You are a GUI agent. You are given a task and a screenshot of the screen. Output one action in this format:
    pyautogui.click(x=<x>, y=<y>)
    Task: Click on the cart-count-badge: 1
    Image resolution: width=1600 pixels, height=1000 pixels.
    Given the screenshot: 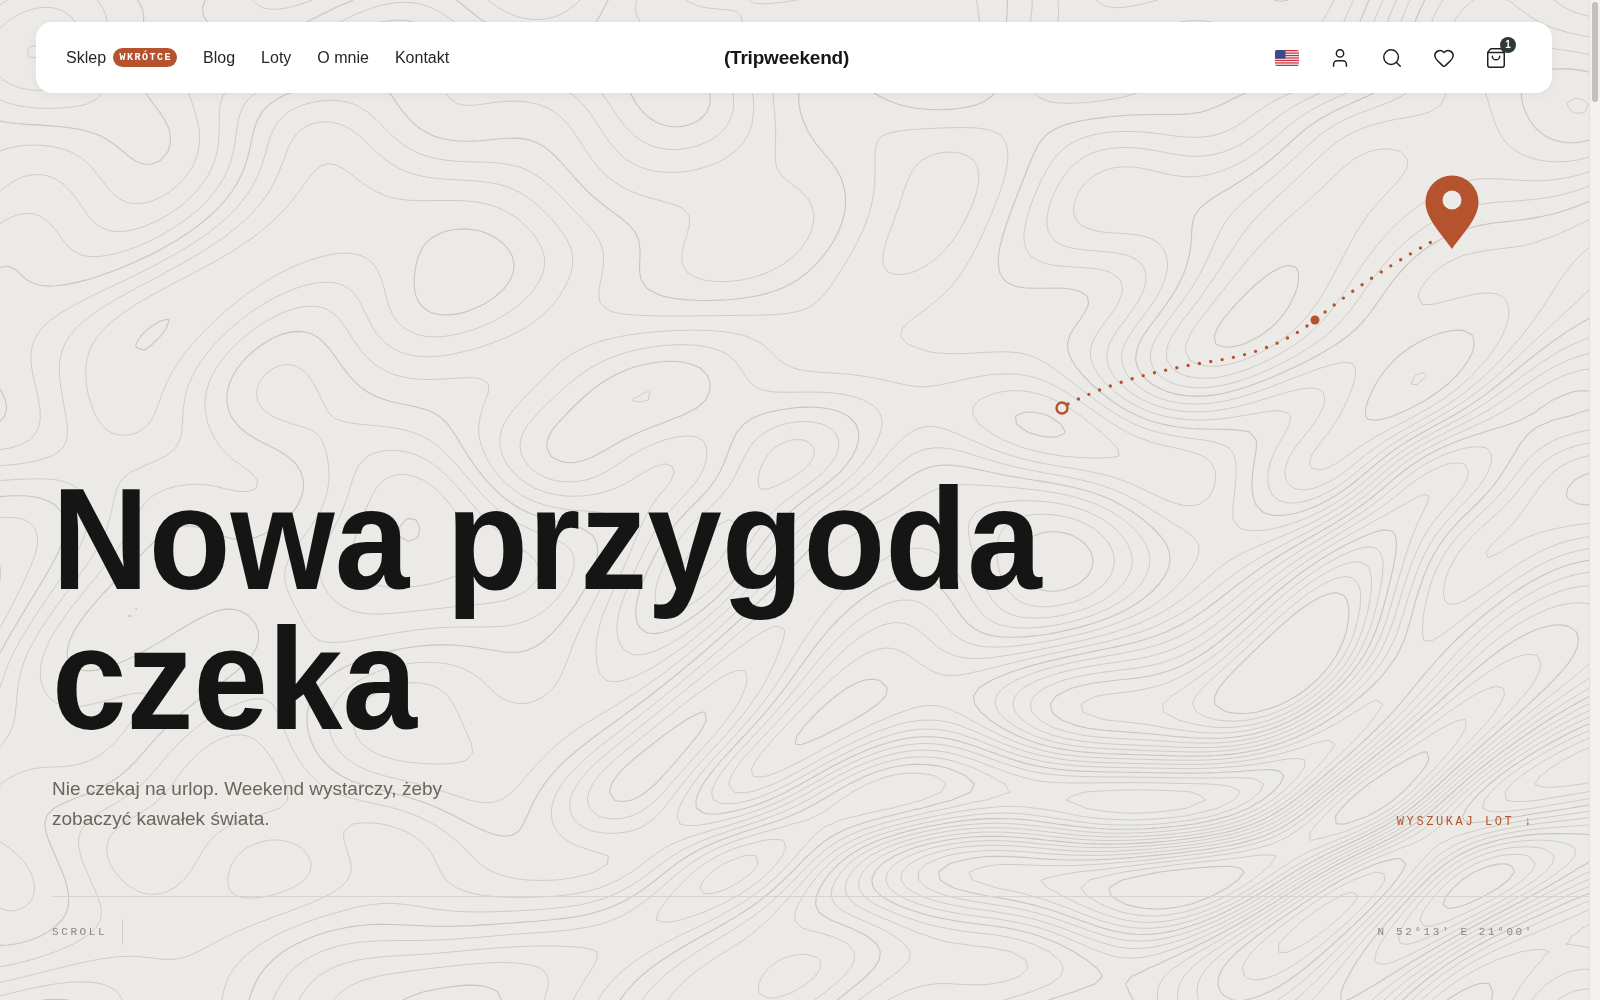 What is the action you would take?
    pyautogui.click(x=1508, y=44)
    